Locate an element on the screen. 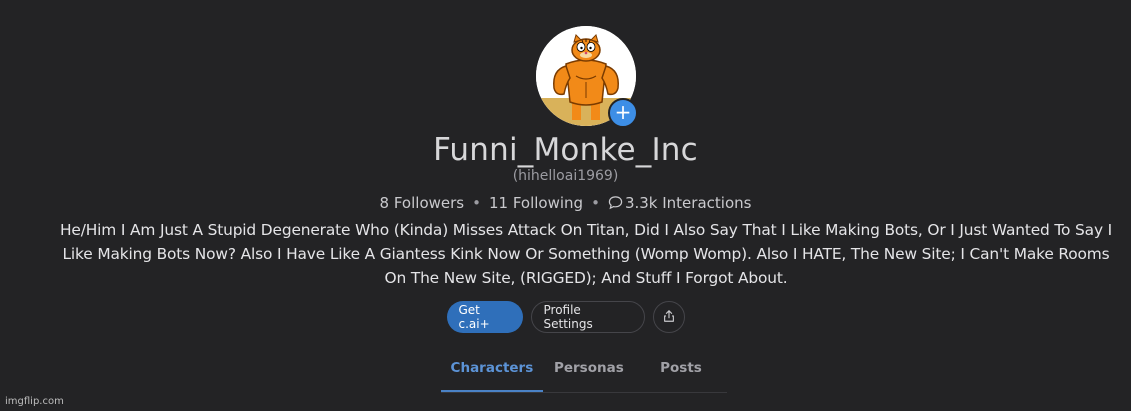  share-button is located at coordinates (668, 317).